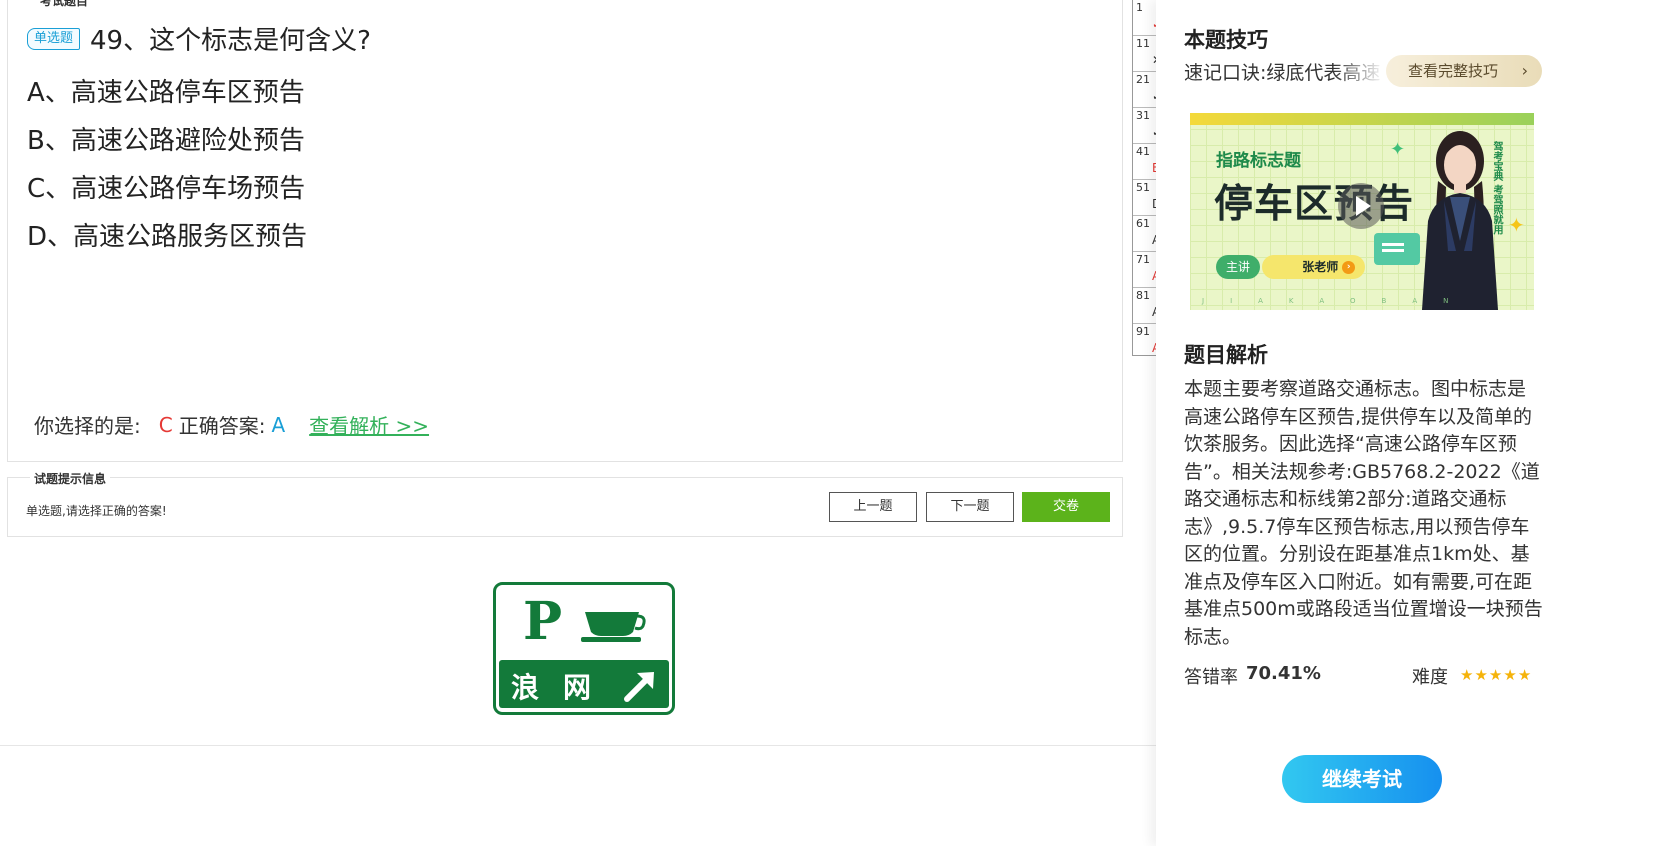 The width and height of the screenshot is (1656, 846). What do you see at coordinates (1361, 206) in the screenshot?
I see `play-icon` at bounding box center [1361, 206].